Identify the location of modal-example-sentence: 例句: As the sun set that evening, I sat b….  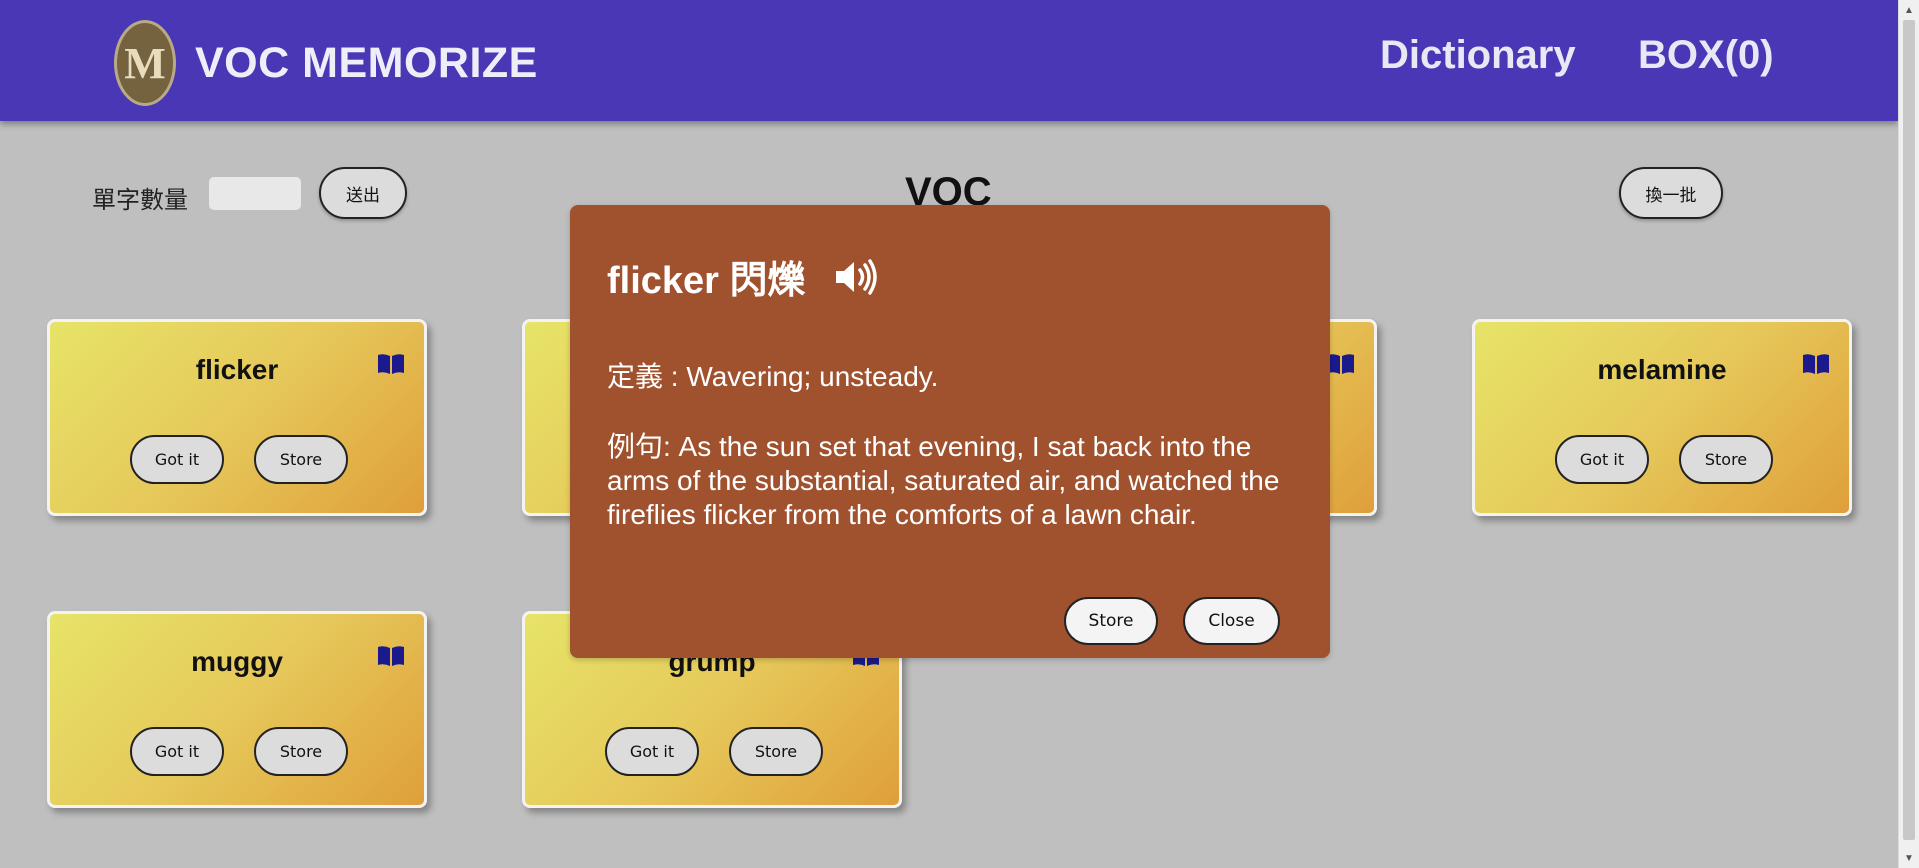
(943, 480).